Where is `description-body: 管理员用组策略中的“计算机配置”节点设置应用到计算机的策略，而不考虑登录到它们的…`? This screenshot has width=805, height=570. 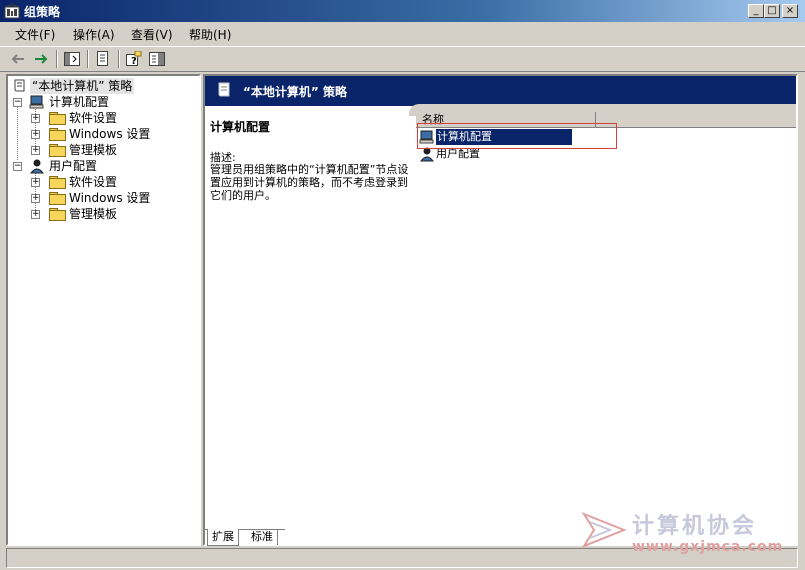
description-body: 管理员用组策略中的“计算机配置”节点设置应用到计算机的策略，而不考虑登录到它们的… is located at coordinates (309, 182).